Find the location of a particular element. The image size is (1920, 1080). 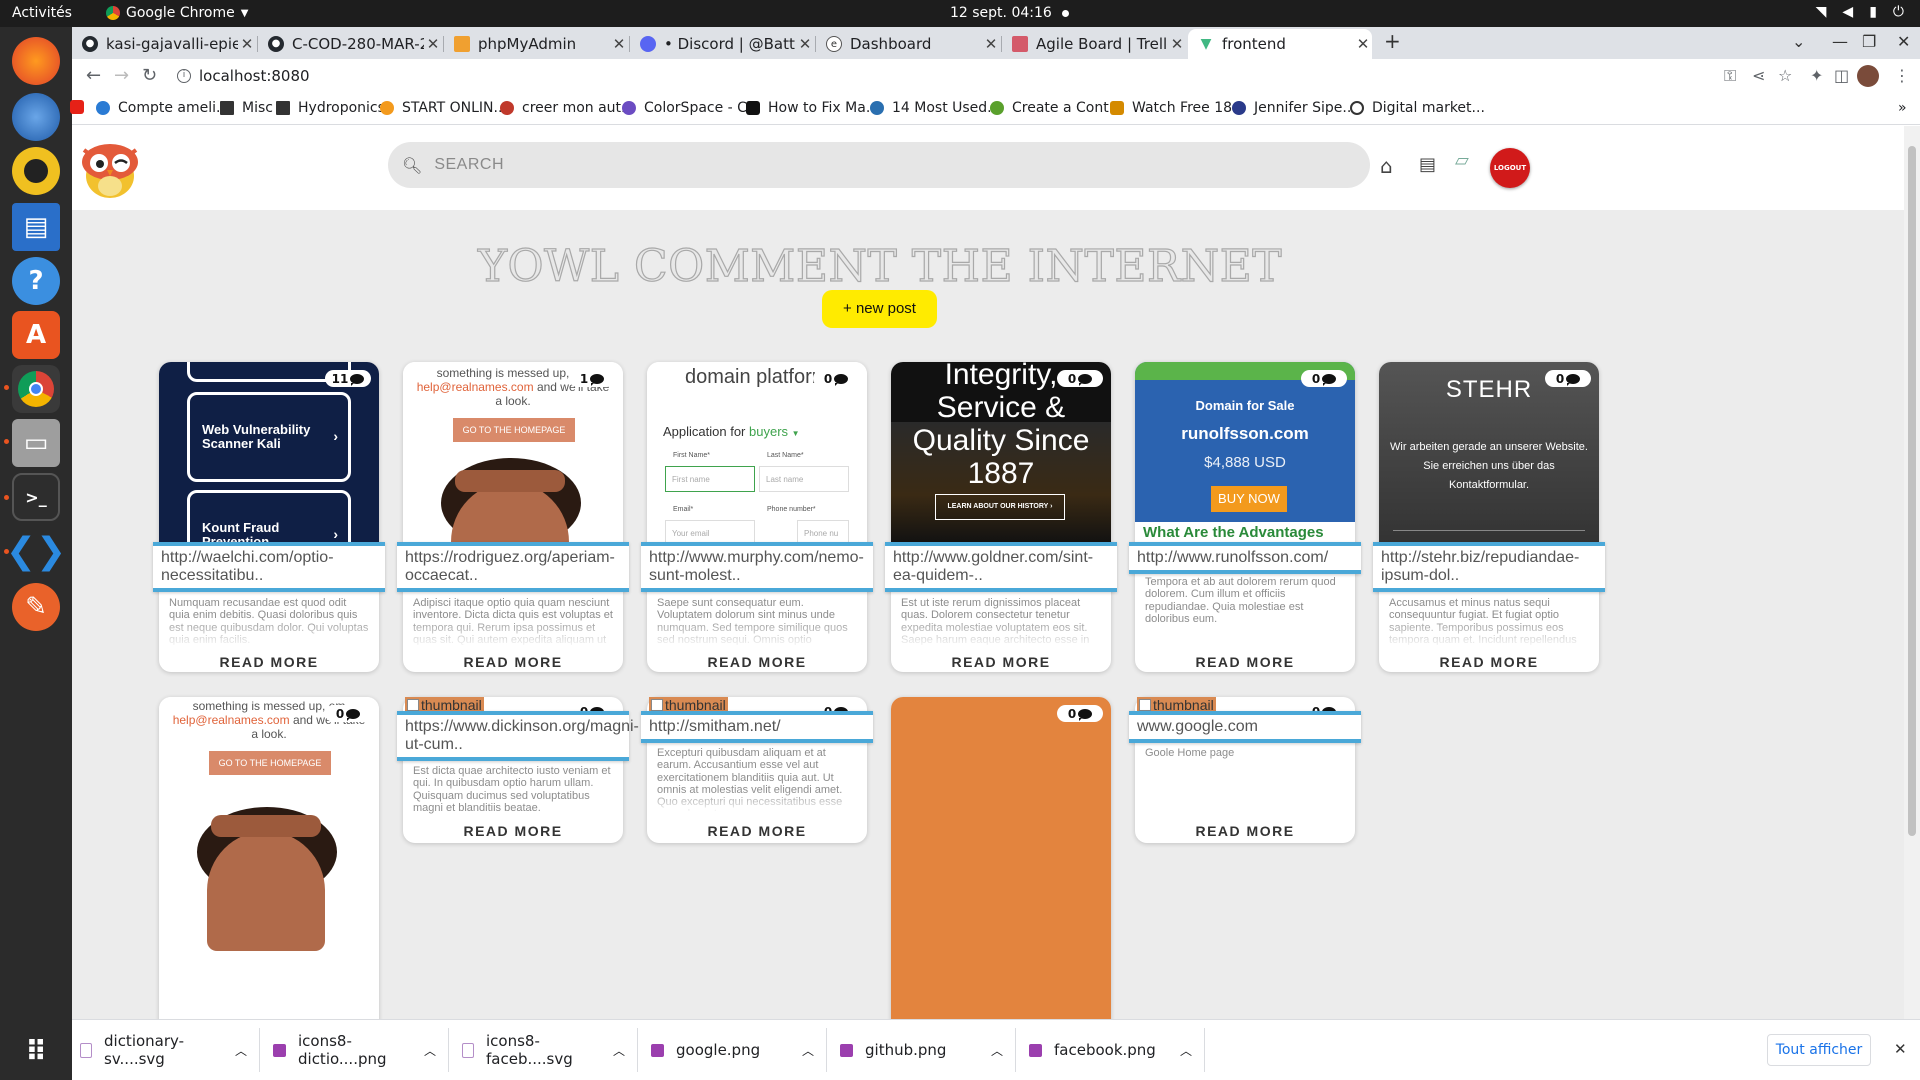

download-item: github.png ︿ is located at coordinates (922, 1050).